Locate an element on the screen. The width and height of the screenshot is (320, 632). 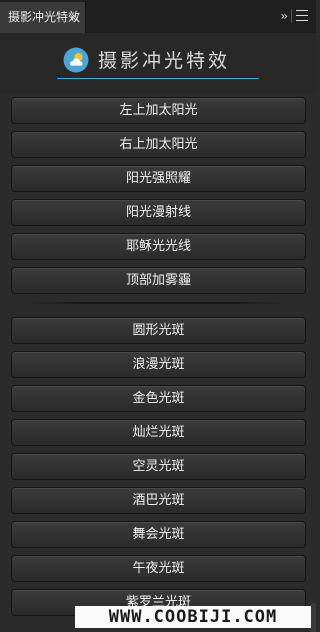
btn-top-right-sunlight: 右上加太阳光 is located at coordinates (158, 144).